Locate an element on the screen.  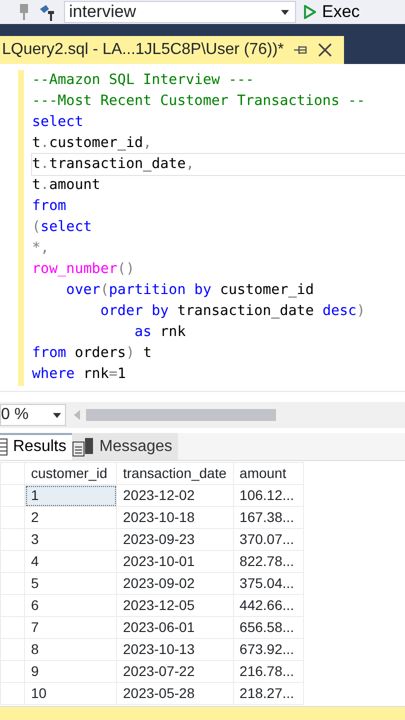
close-icon is located at coordinates (325, 50).